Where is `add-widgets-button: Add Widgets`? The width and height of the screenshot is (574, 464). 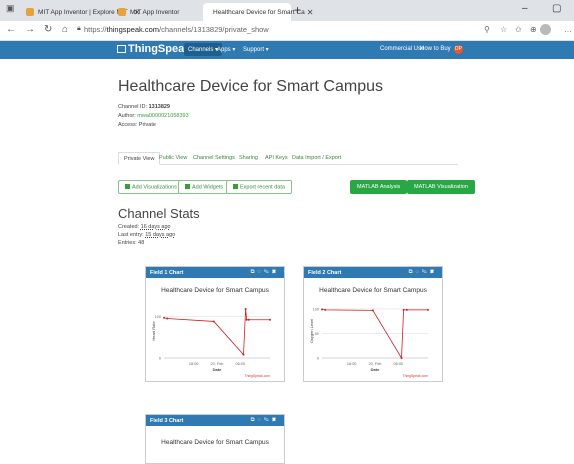 add-widgets-button: Add Widgets is located at coordinates (204, 187).